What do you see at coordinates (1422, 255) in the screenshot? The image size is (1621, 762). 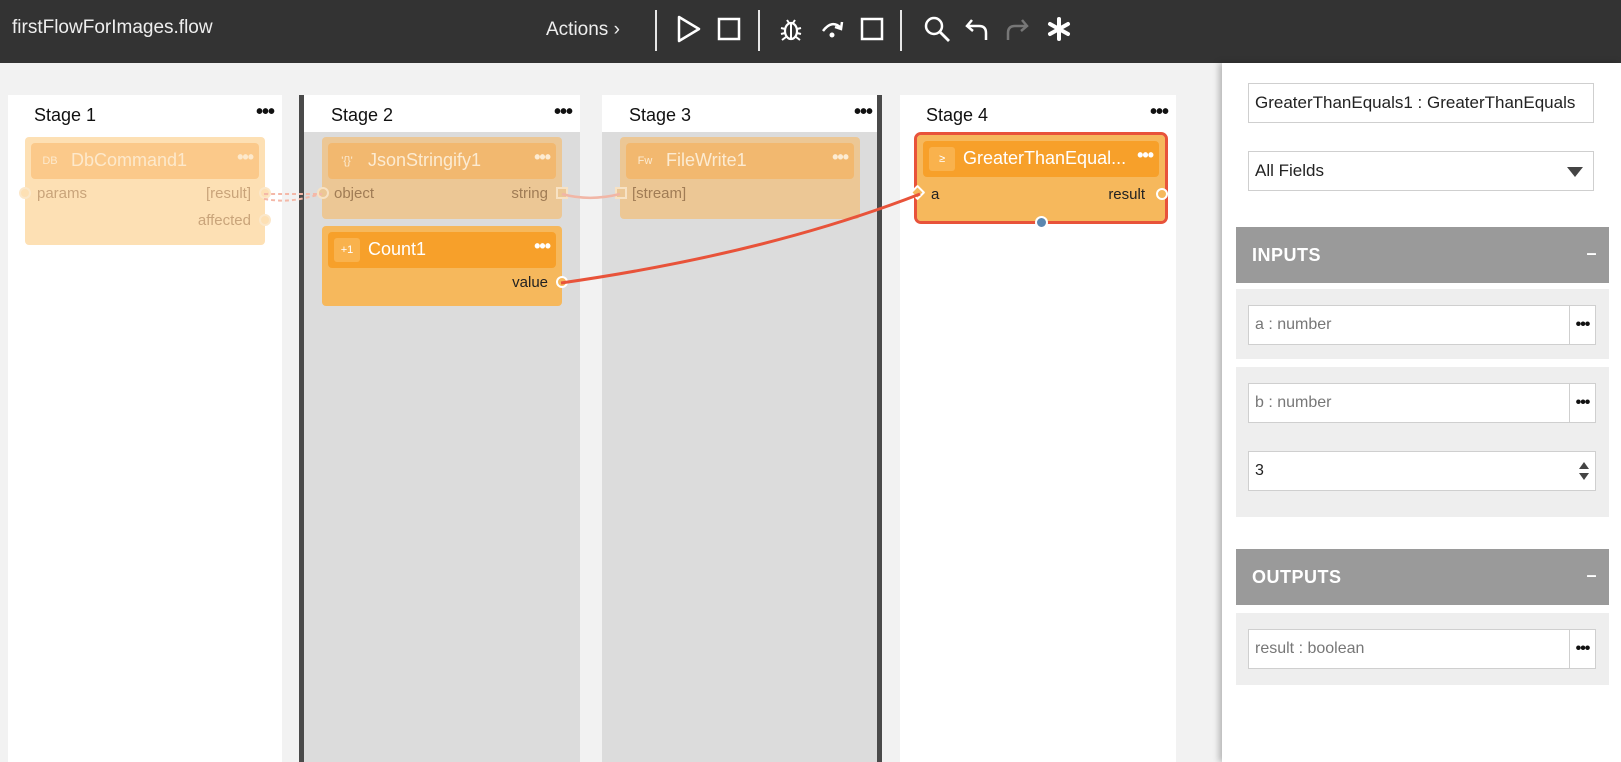 I see `inputs-section-header: INPUTS –` at bounding box center [1422, 255].